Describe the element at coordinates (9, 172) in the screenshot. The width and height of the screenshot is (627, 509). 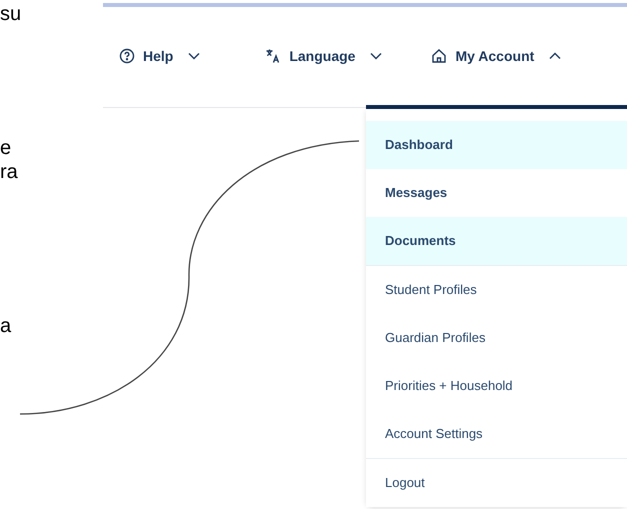
I see `slide-text: ra` at that location.